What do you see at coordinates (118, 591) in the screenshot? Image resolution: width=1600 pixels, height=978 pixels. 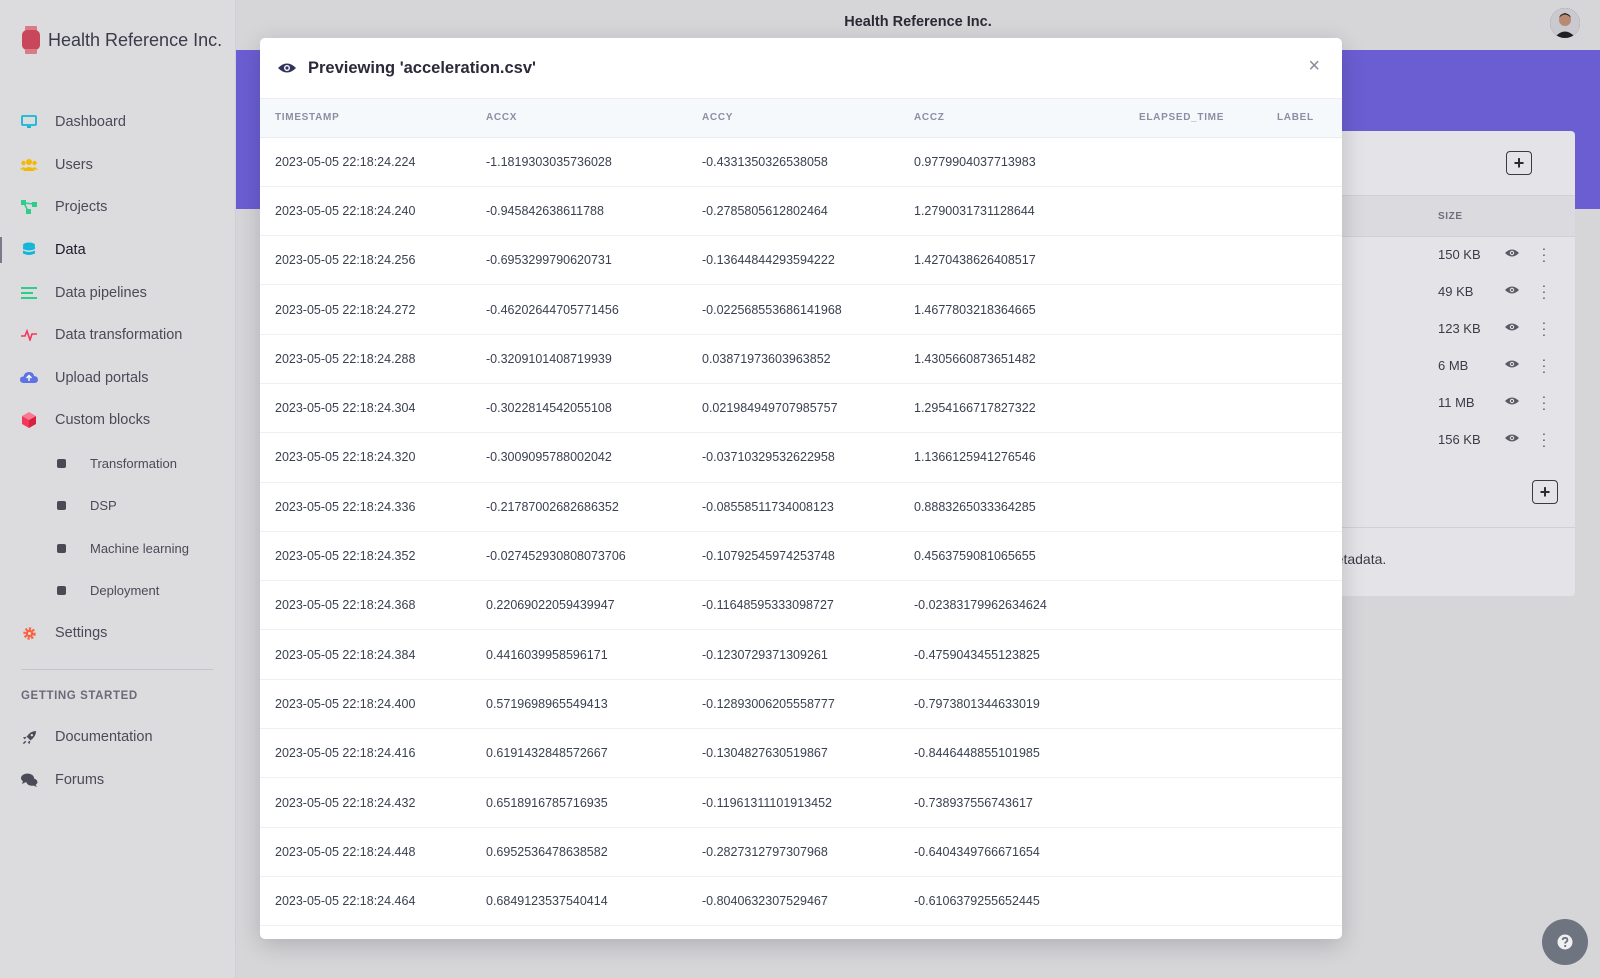 I see `sidebar-subitem-deployment: Deployment` at bounding box center [118, 591].